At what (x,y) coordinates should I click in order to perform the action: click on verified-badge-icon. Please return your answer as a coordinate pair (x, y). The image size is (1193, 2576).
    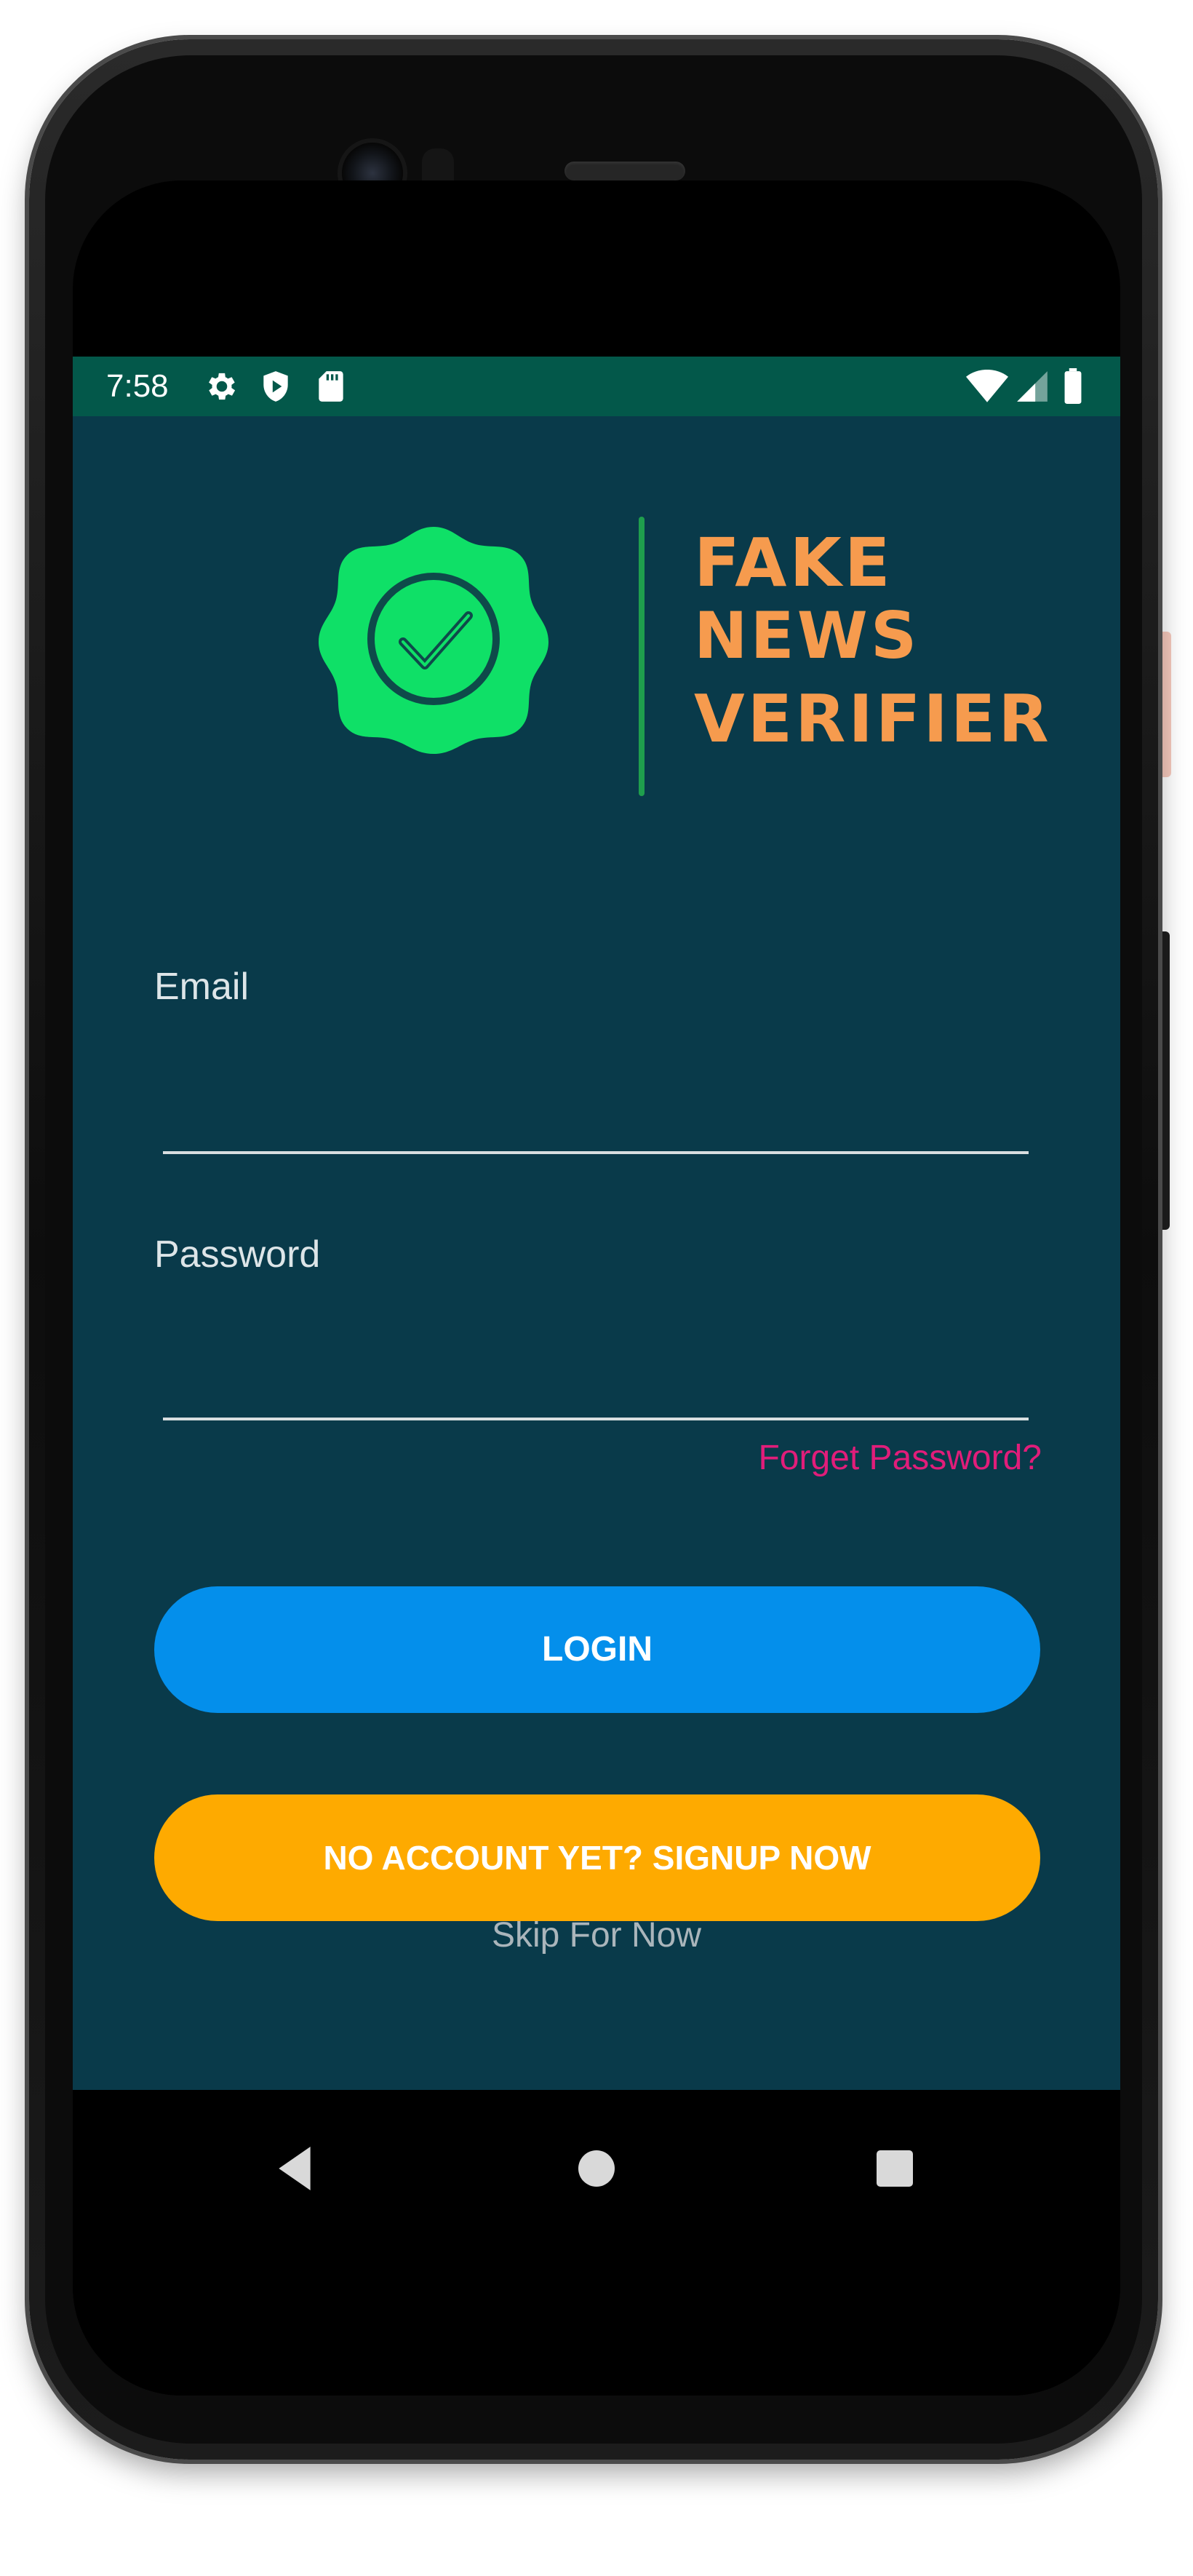
    Looking at the image, I should click on (434, 640).